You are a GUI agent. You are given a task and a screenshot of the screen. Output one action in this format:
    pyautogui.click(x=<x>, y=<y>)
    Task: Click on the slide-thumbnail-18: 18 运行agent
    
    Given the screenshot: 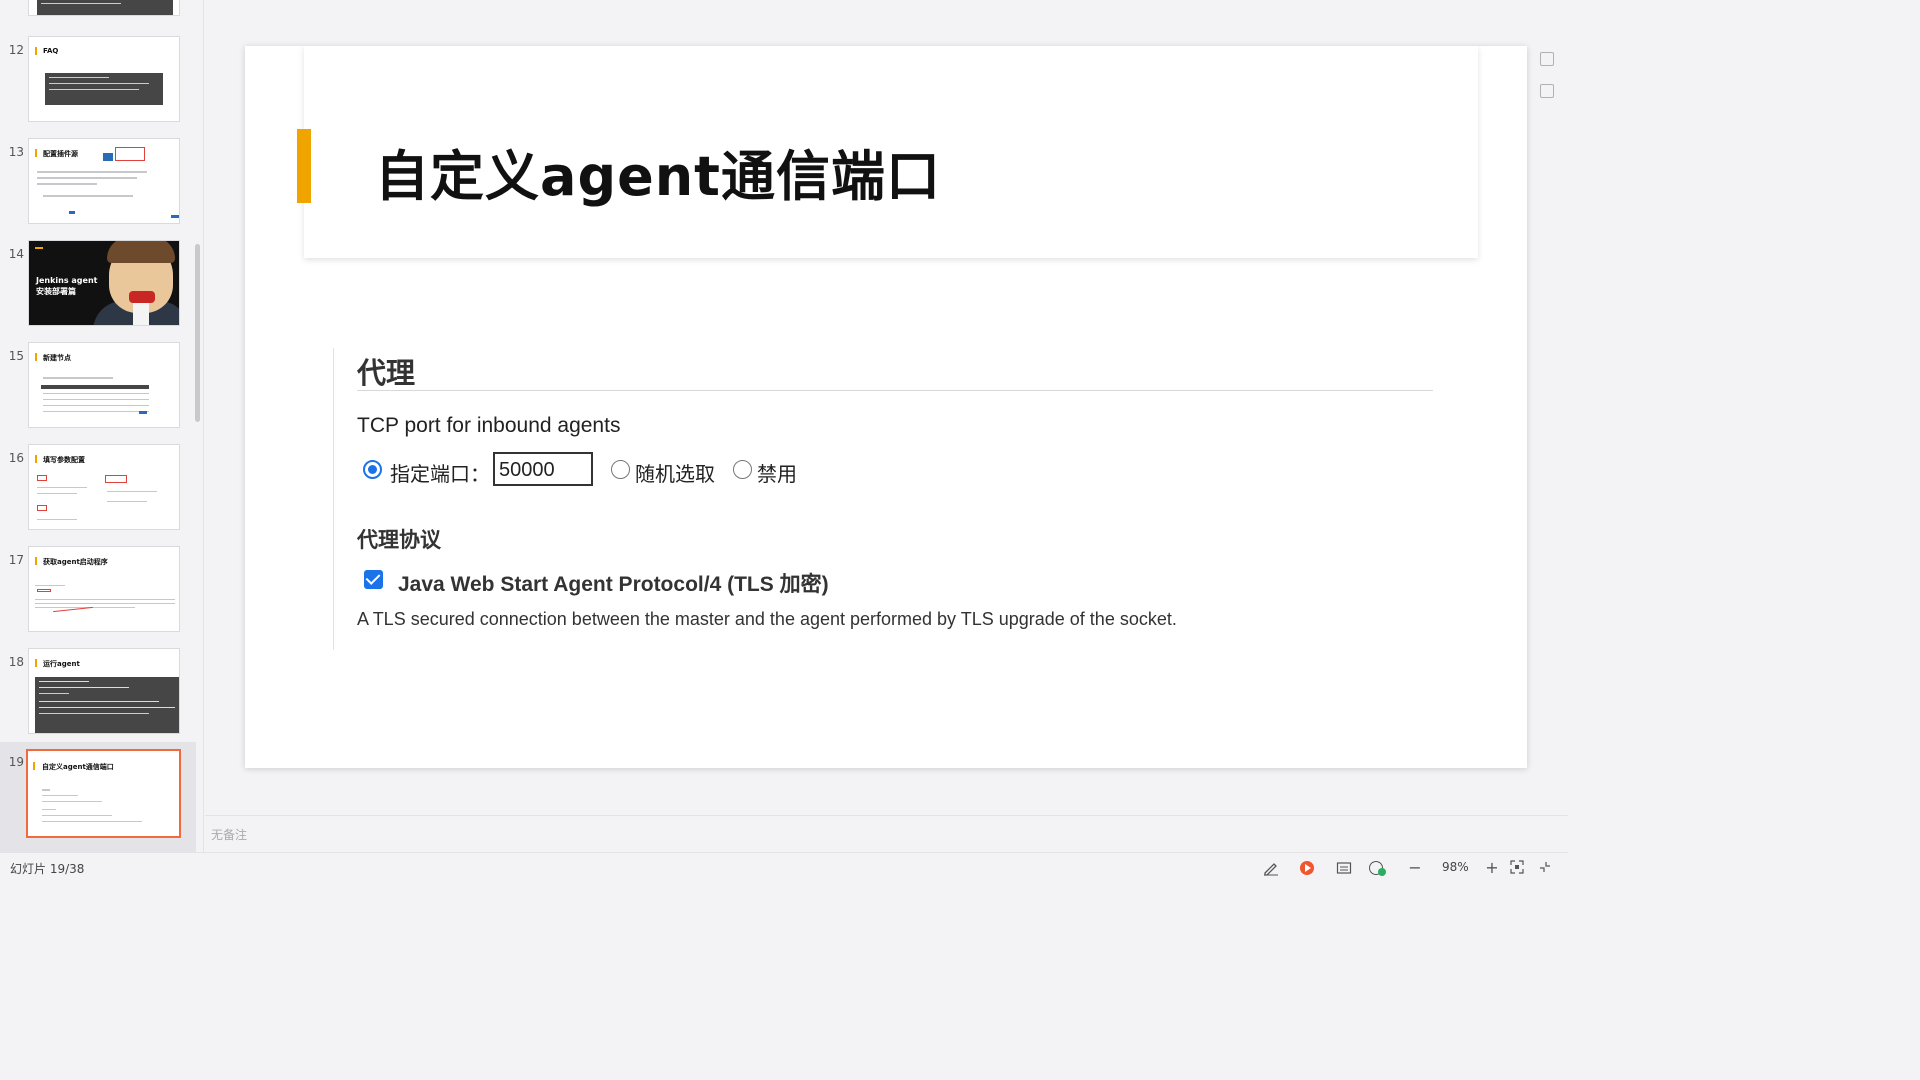 What is the action you would take?
    pyautogui.click(x=98, y=698)
    